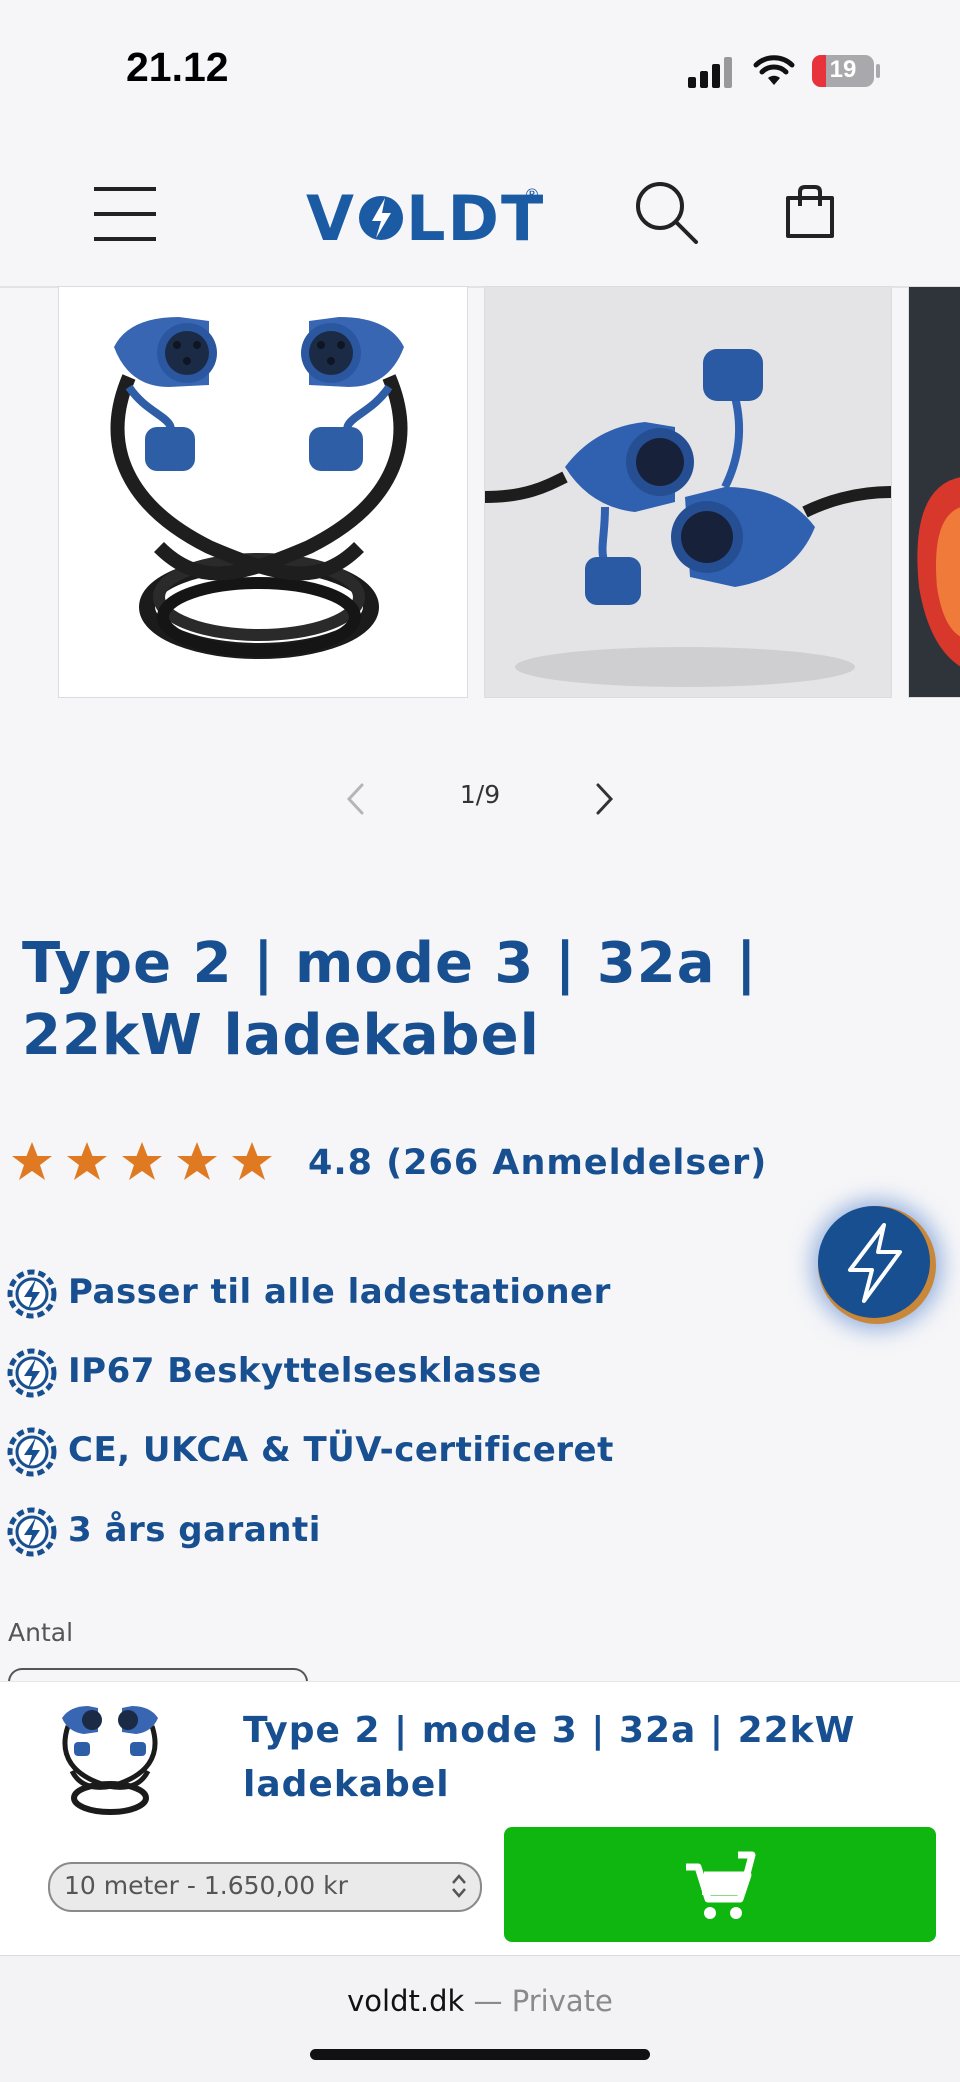 The height and width of the screenshot is (2082, 960). I want to click on lightning-icon, so click(875, 1263).